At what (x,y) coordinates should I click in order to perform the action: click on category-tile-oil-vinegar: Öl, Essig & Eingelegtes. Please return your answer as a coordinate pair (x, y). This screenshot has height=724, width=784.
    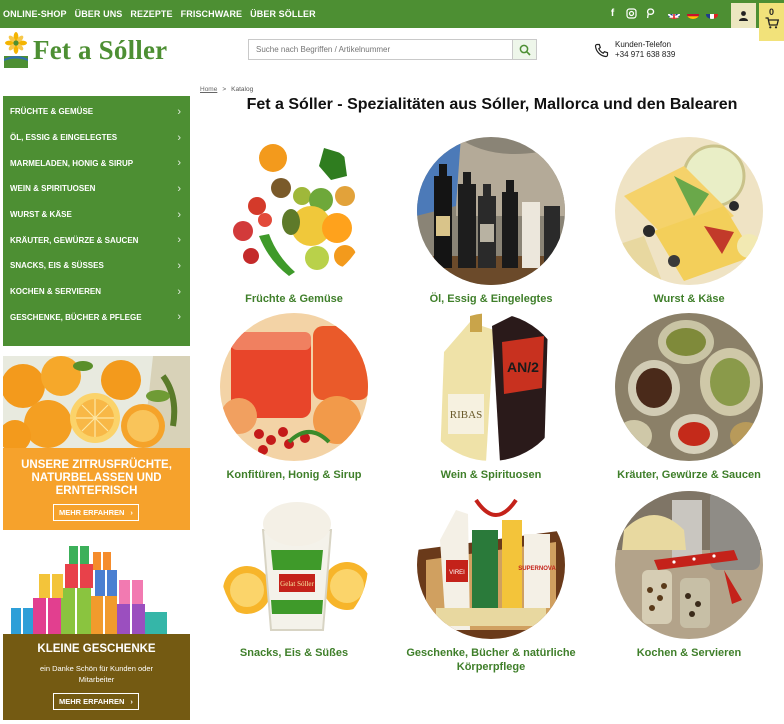
    Looking at the image, I should click on (491, 221).